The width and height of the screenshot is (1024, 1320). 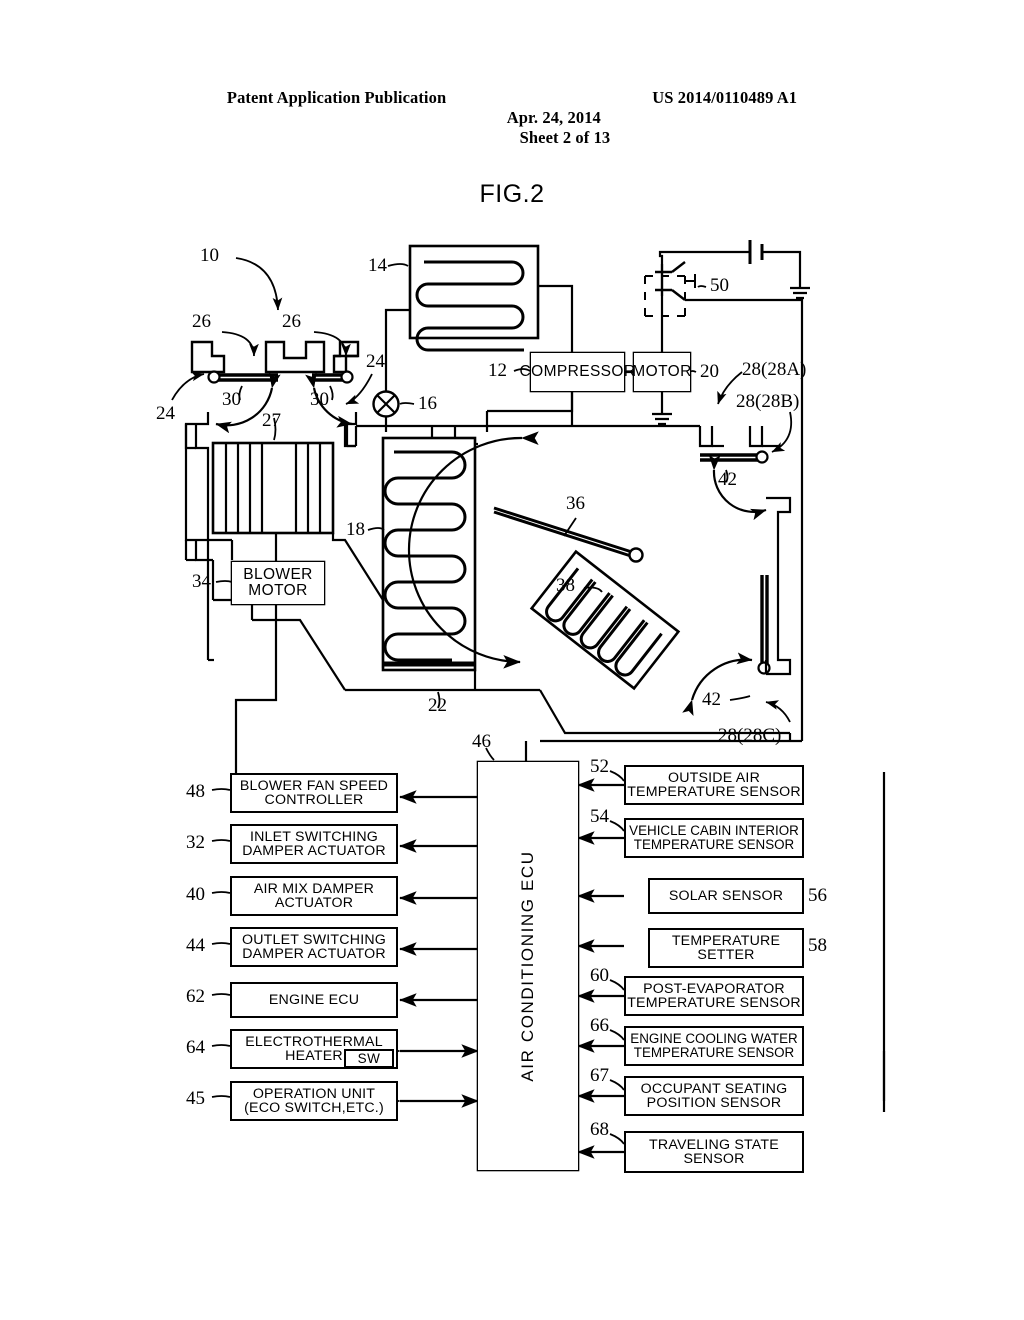 I want to click on air-conditioning-ecu-label: AIR CONDITIONING ECU, so click(x=527, y=966).